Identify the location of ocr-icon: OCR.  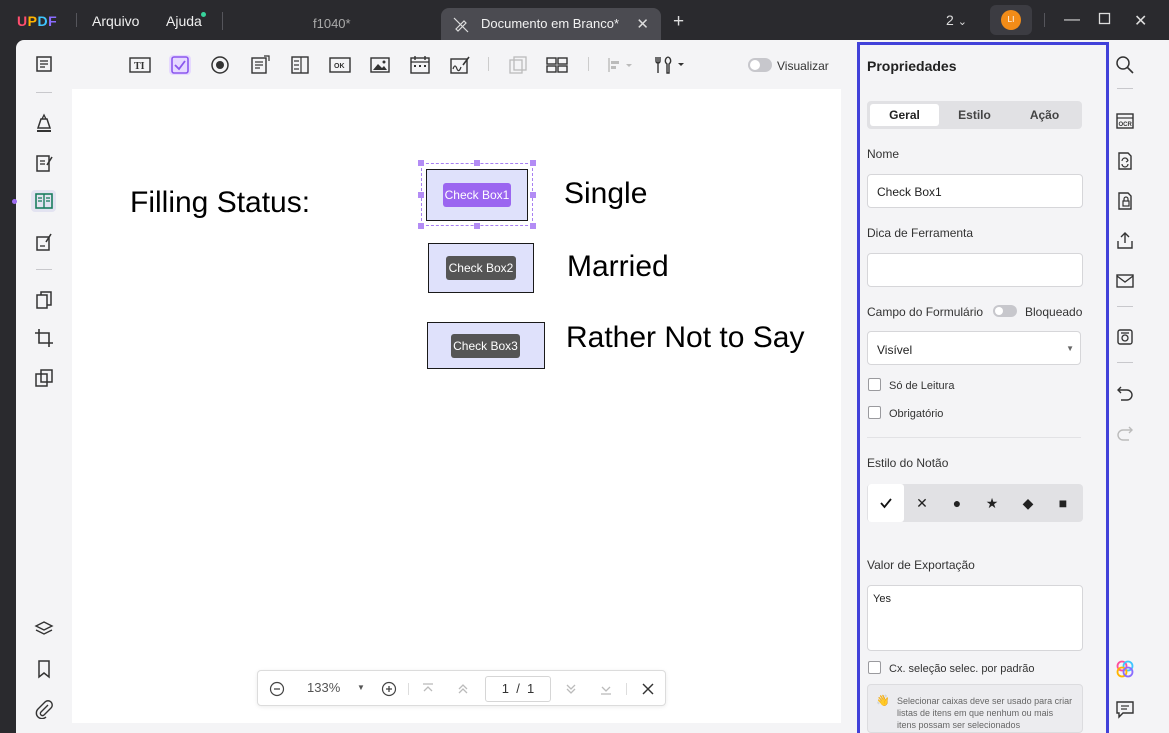
(1125, 121).